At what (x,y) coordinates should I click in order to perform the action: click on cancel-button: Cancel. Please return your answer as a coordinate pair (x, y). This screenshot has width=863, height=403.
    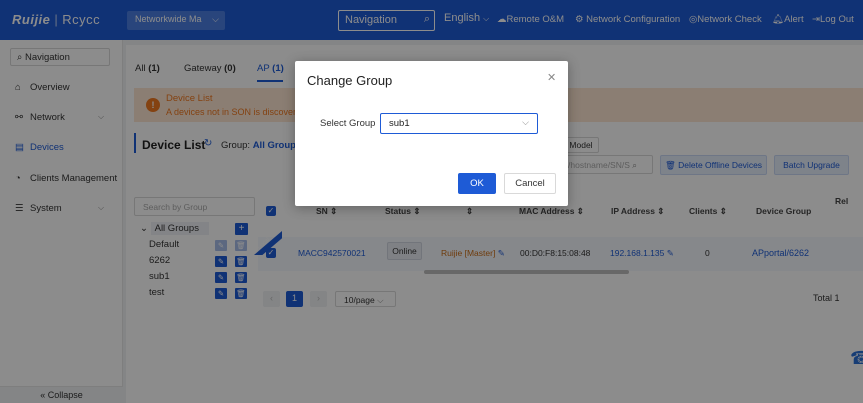
    Looking at the image, I should click on (530, 183).